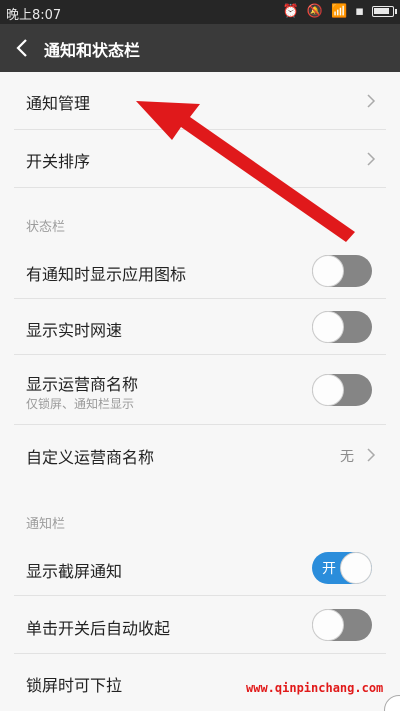 The height and width of the screenshot is (711, 400). I want to click on sim-icon: ▪, so click(359, 11).